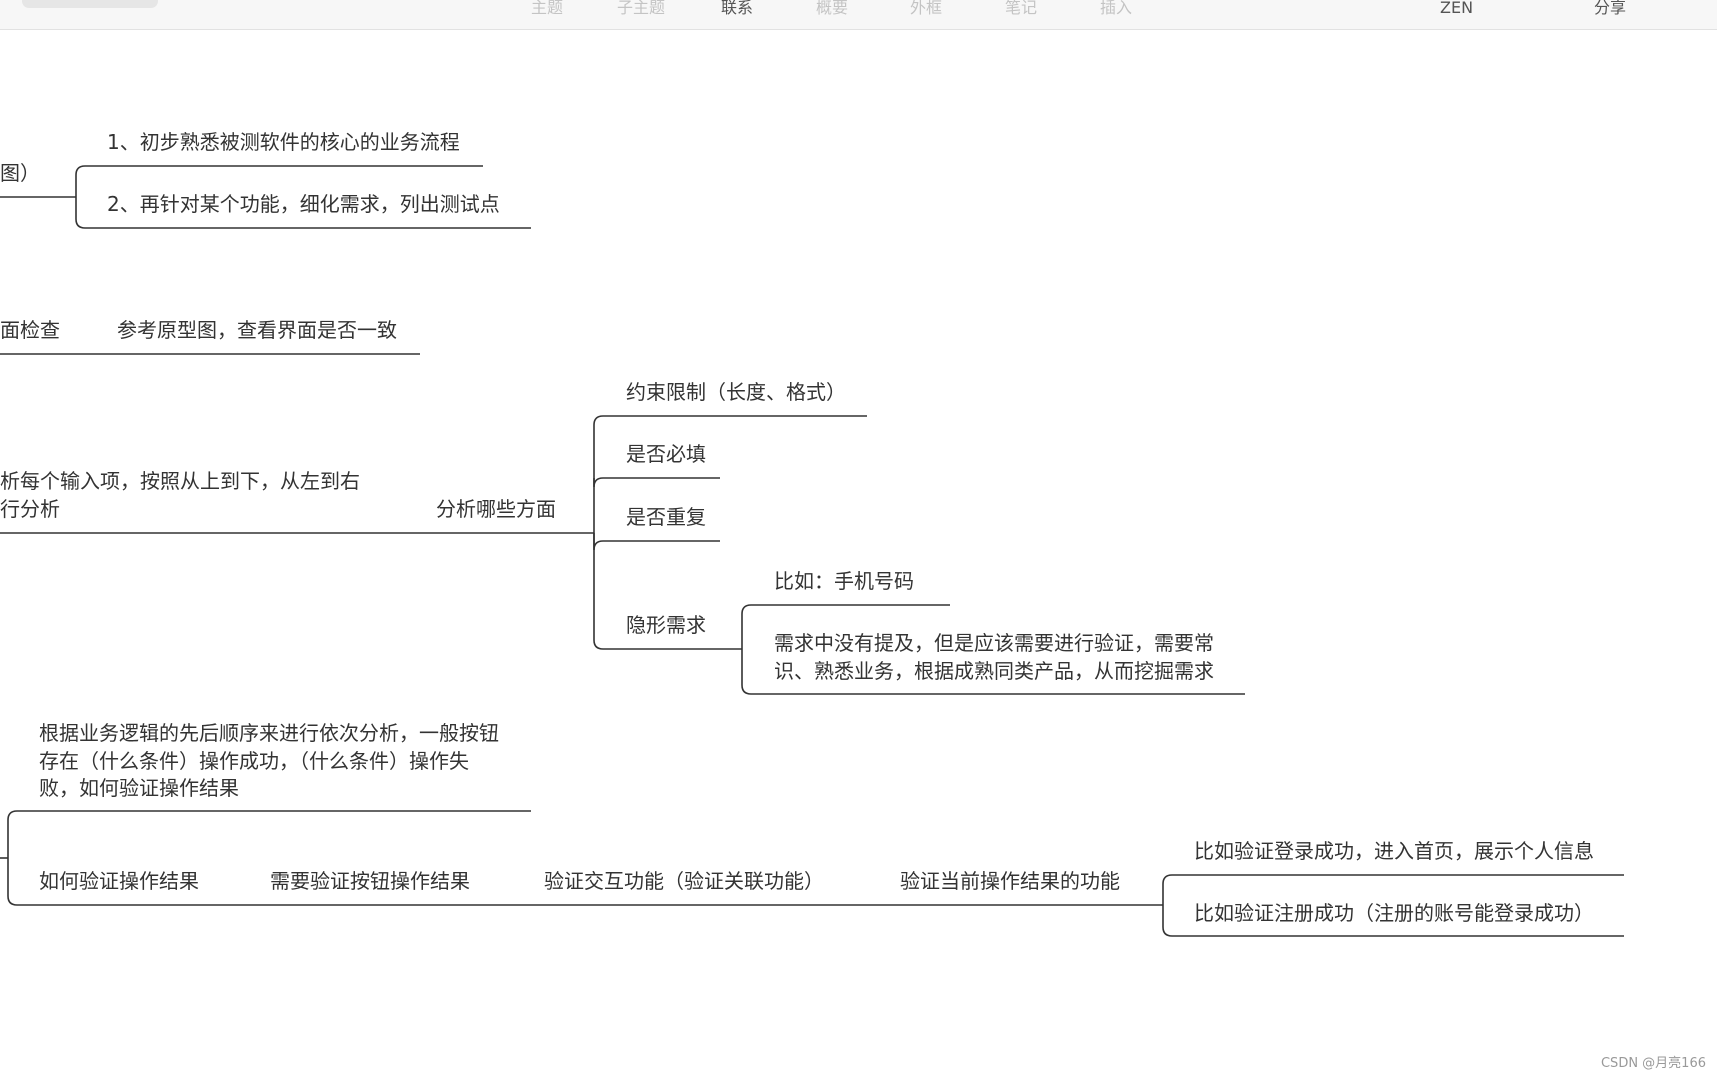  I want to click on input-analysis-line2: 行分析, so click(30, 509).